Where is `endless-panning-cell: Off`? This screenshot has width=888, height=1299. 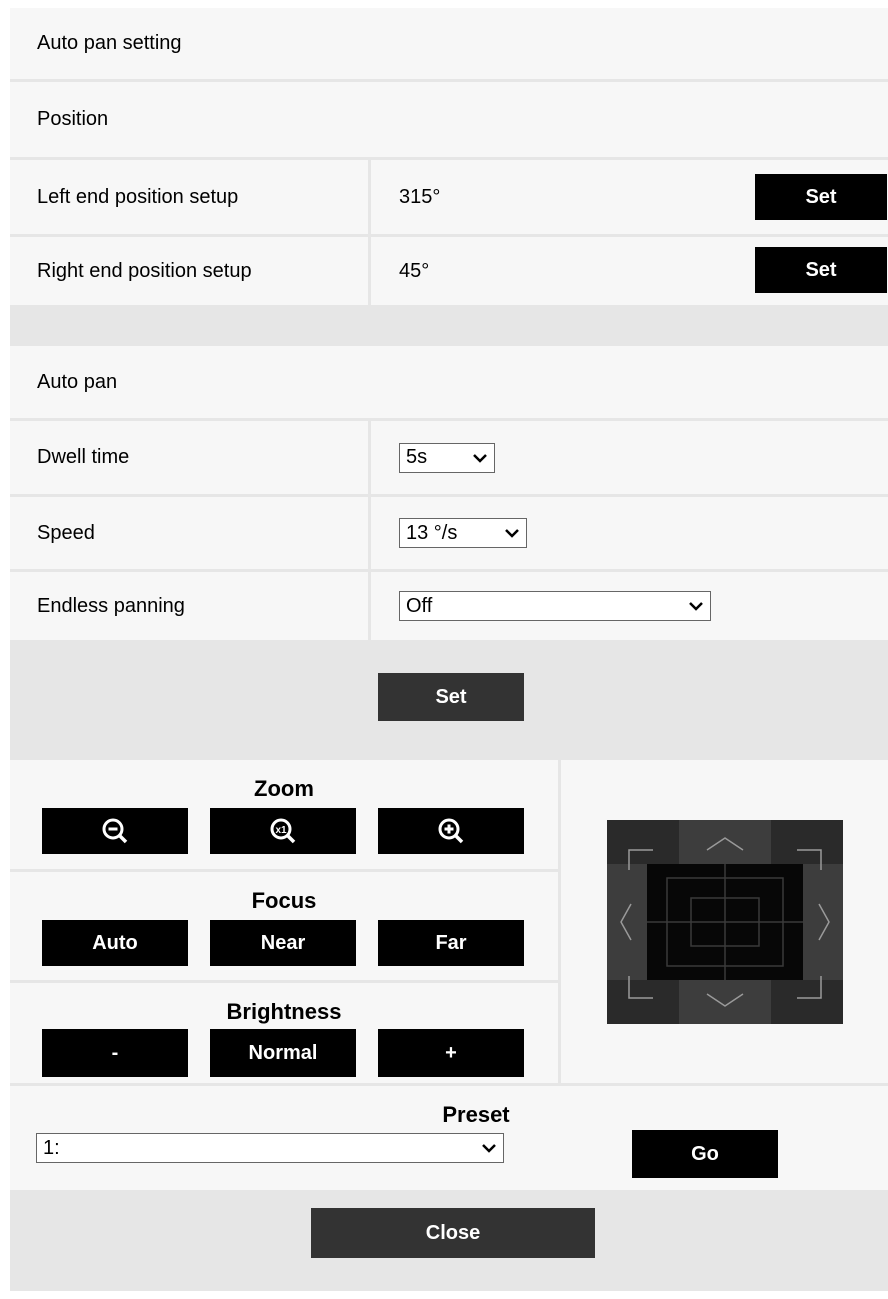
endless-panning-cell: Off is located at coordinates (629, 606).